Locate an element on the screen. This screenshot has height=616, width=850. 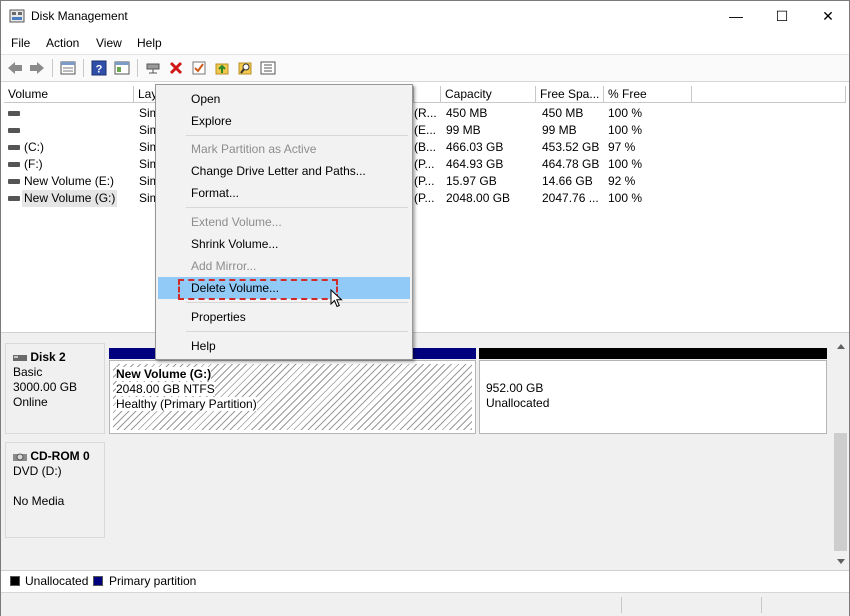
maximize-button: ☐ is located at coordinates (782, 16).